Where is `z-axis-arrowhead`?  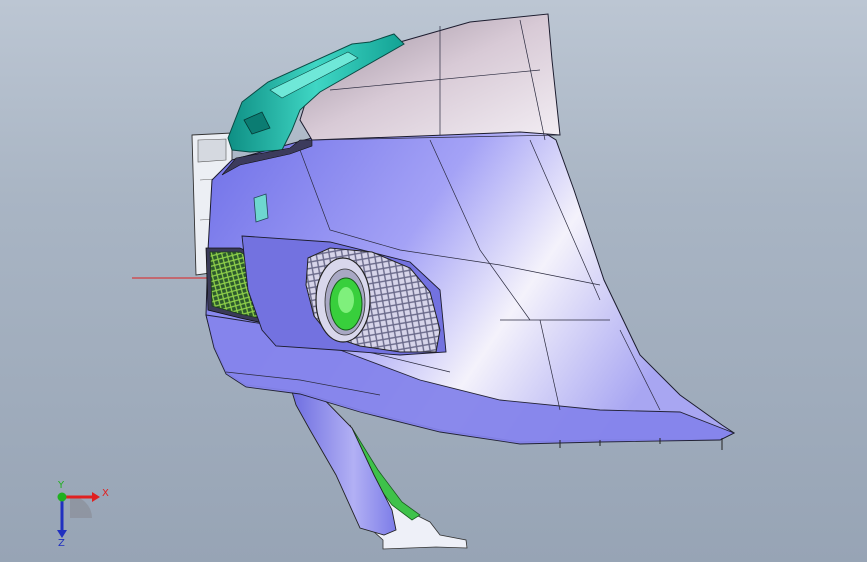 z-axis-arrowhead is located at coordinates (62, 534).